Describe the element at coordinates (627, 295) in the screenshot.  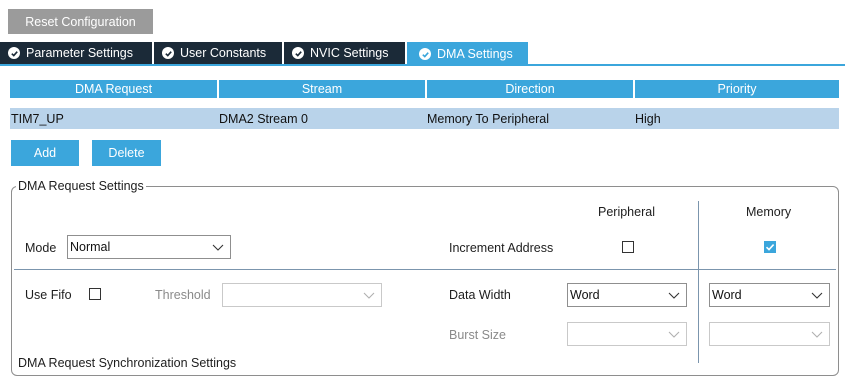
I see `data-width-peripheral-select: Word` at that location.